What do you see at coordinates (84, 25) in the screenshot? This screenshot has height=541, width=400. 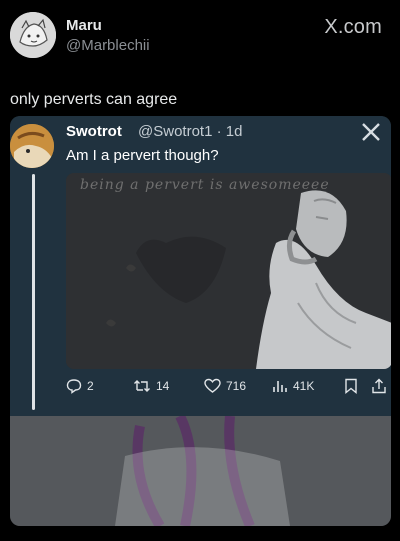 I see `display-name: Maru` at bounding box center [84, 25].